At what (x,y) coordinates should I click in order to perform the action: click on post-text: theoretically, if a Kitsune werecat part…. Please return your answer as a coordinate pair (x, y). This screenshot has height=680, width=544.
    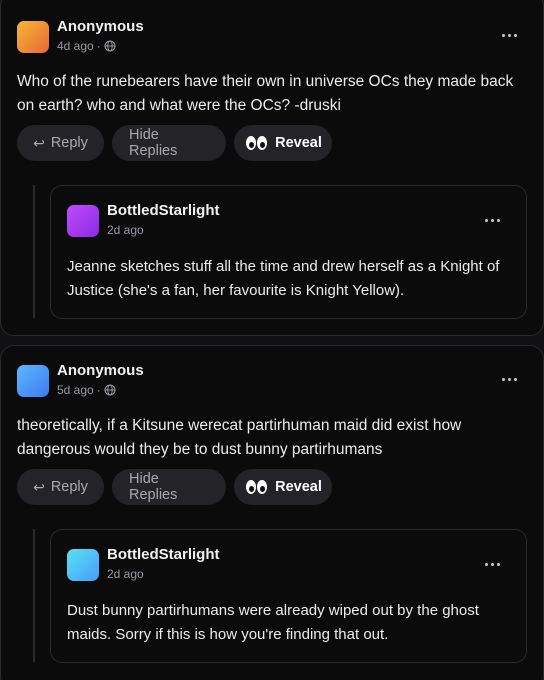
    Looking at the image, I should click on (239, 437).